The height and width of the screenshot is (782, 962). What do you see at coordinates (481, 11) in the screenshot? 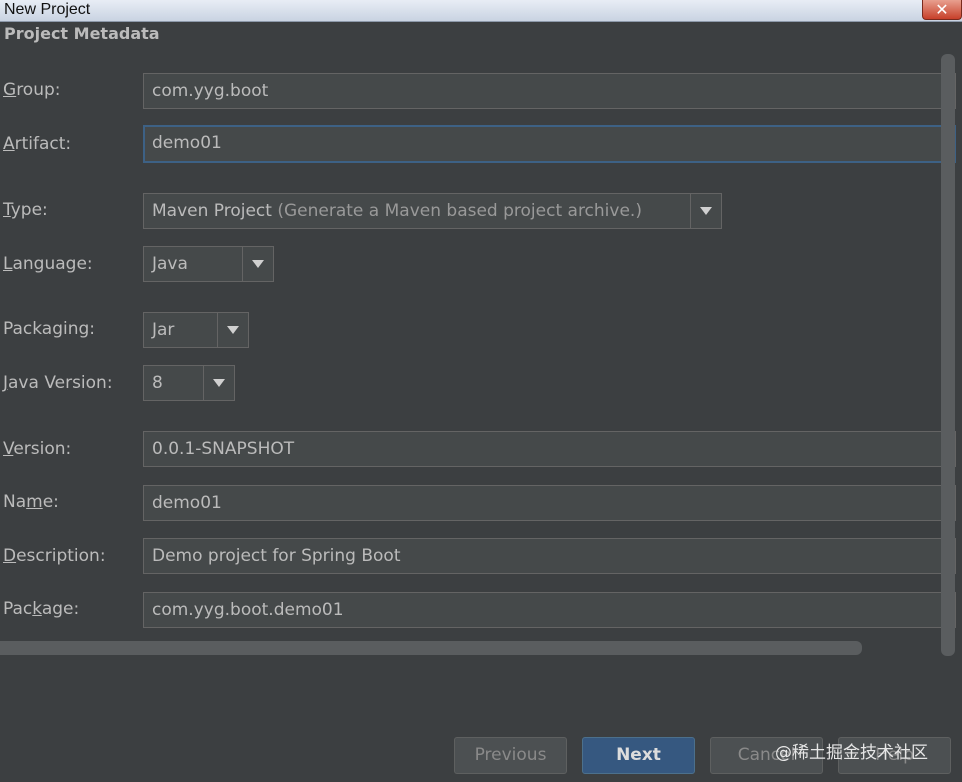
I see `title-bar: New Project ✕` at bounding box center [481, 11].